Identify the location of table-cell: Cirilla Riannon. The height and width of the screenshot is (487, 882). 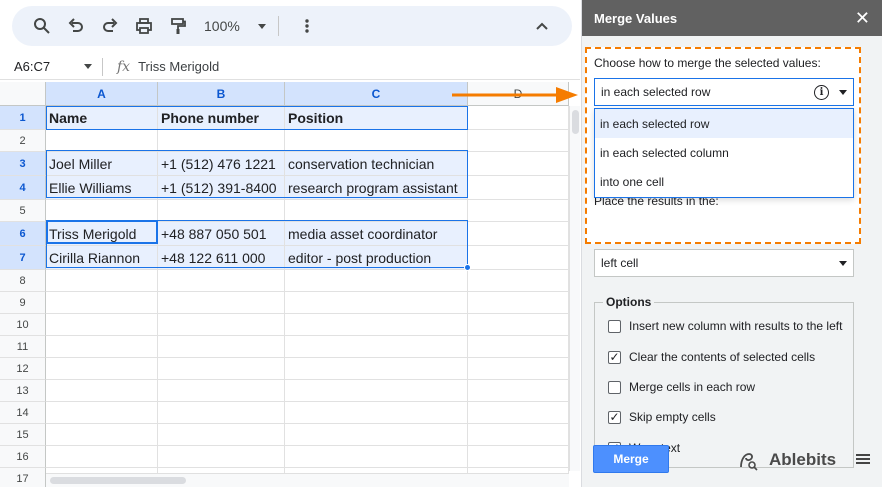
(102, 258).